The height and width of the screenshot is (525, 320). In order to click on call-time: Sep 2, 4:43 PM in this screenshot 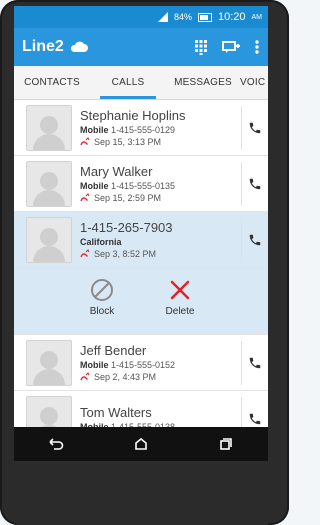, I will do `click(125, 377)`.